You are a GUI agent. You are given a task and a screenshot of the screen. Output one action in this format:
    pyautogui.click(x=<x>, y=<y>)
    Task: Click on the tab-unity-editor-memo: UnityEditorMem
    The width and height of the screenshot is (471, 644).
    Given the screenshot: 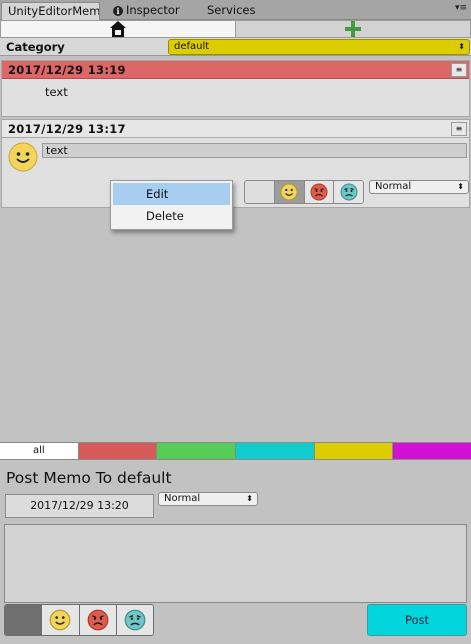 What is the action you would take?
    pyautogui.click(x=50, y=11)
    